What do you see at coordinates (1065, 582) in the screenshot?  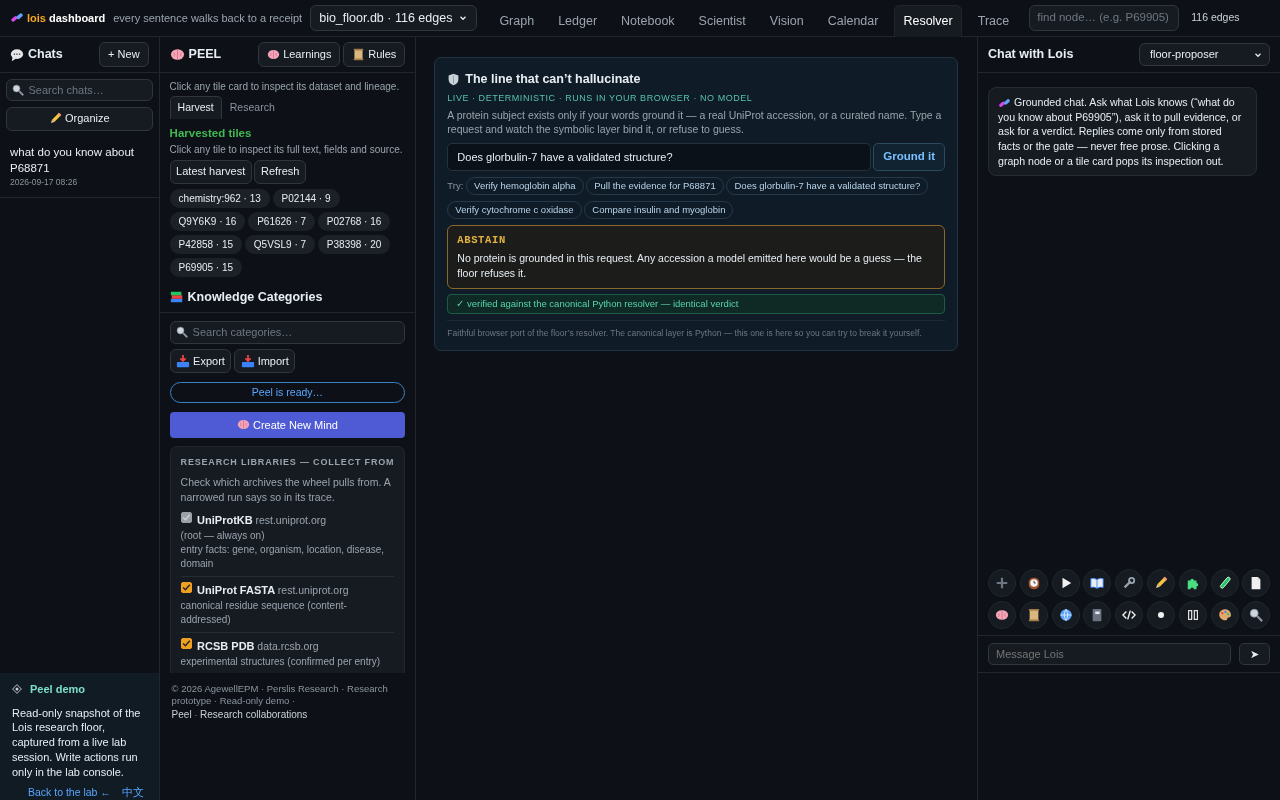 I see `play-button` at bounding box center [1065, 582].